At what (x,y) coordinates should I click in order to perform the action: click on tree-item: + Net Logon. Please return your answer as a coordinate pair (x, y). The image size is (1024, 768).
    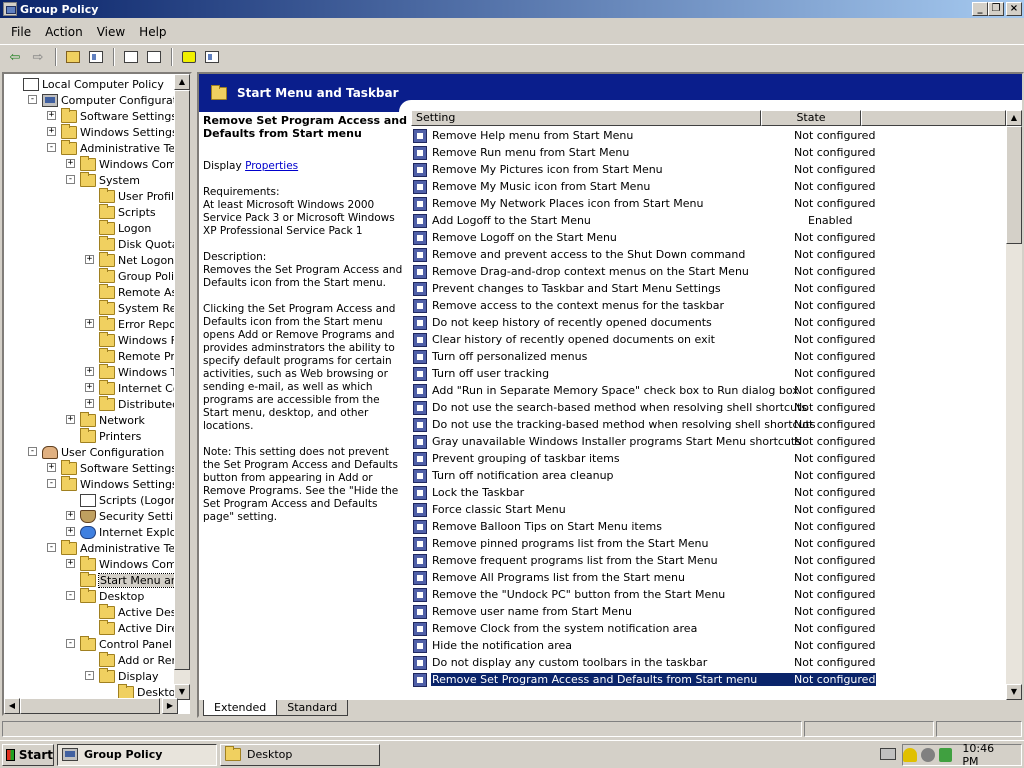
    Looking at the image, I should click on (129, 259).